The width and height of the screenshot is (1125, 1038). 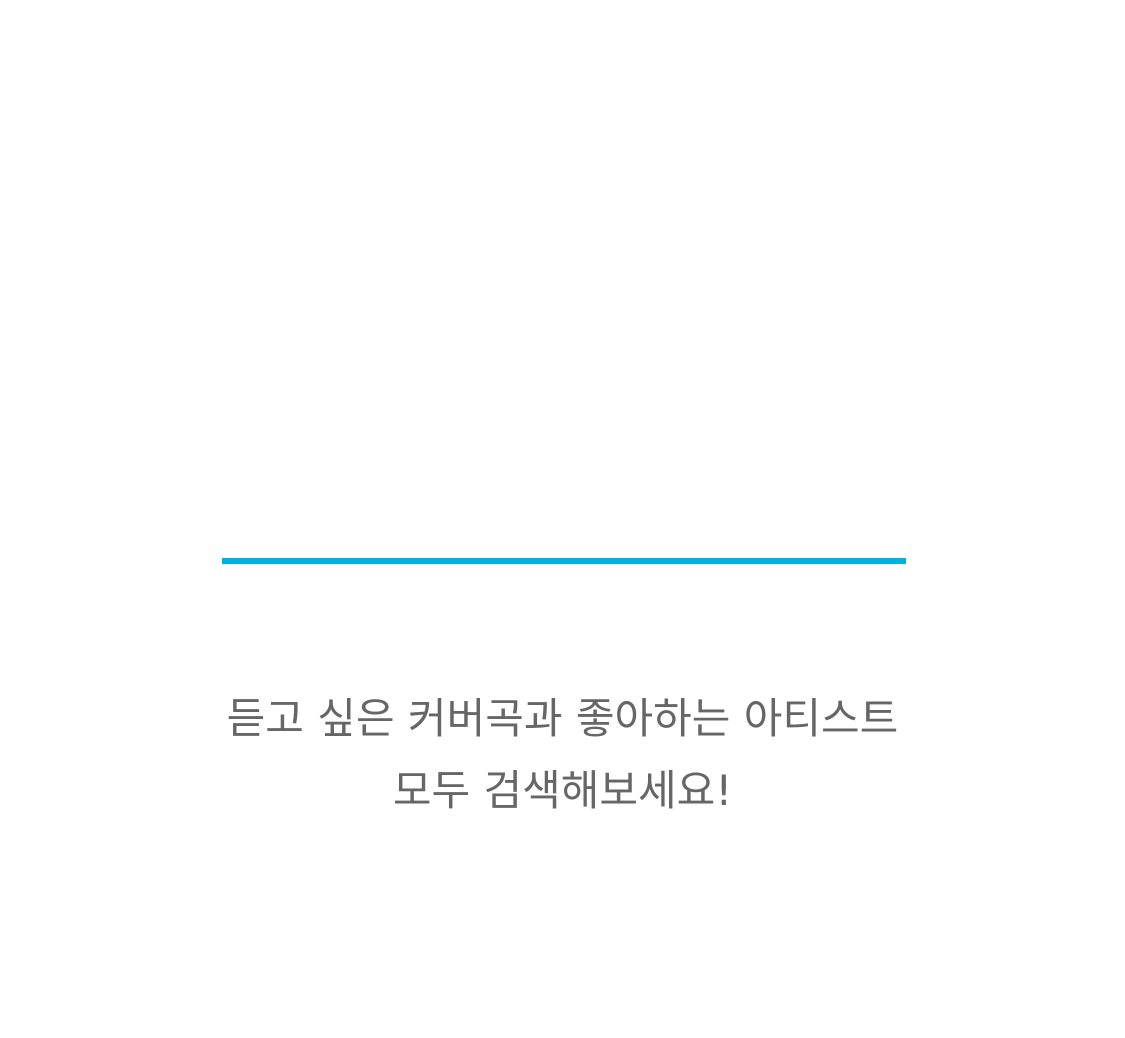 What do you see at coordinates (562, 790) in the screenshot?
I see `empty-message-line-2: 모두 검색해보세요!` at bounding box center [562, 790].